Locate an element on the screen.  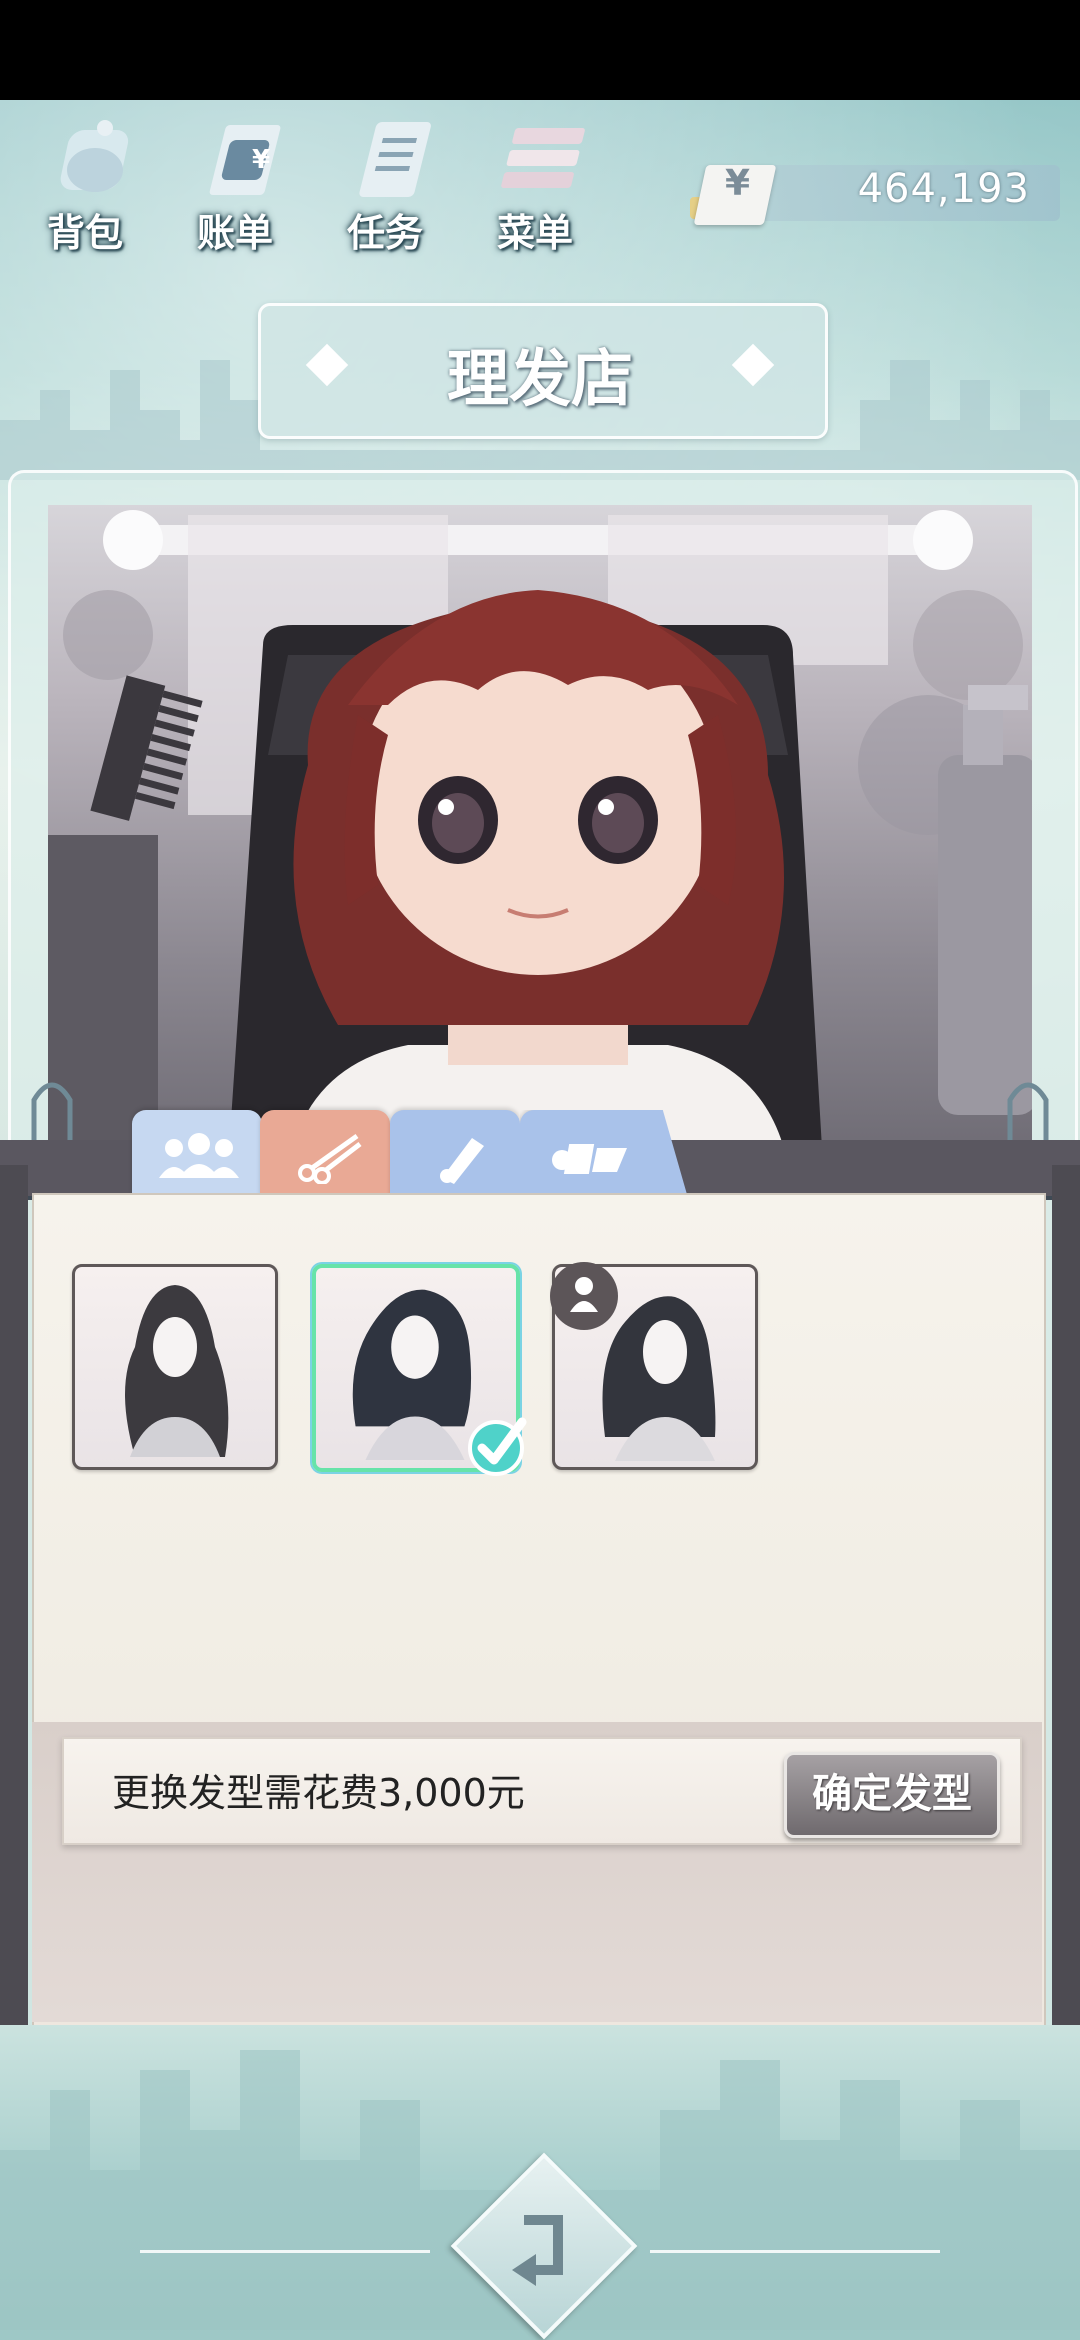
divider-right is located at coordinates (795, 2251).